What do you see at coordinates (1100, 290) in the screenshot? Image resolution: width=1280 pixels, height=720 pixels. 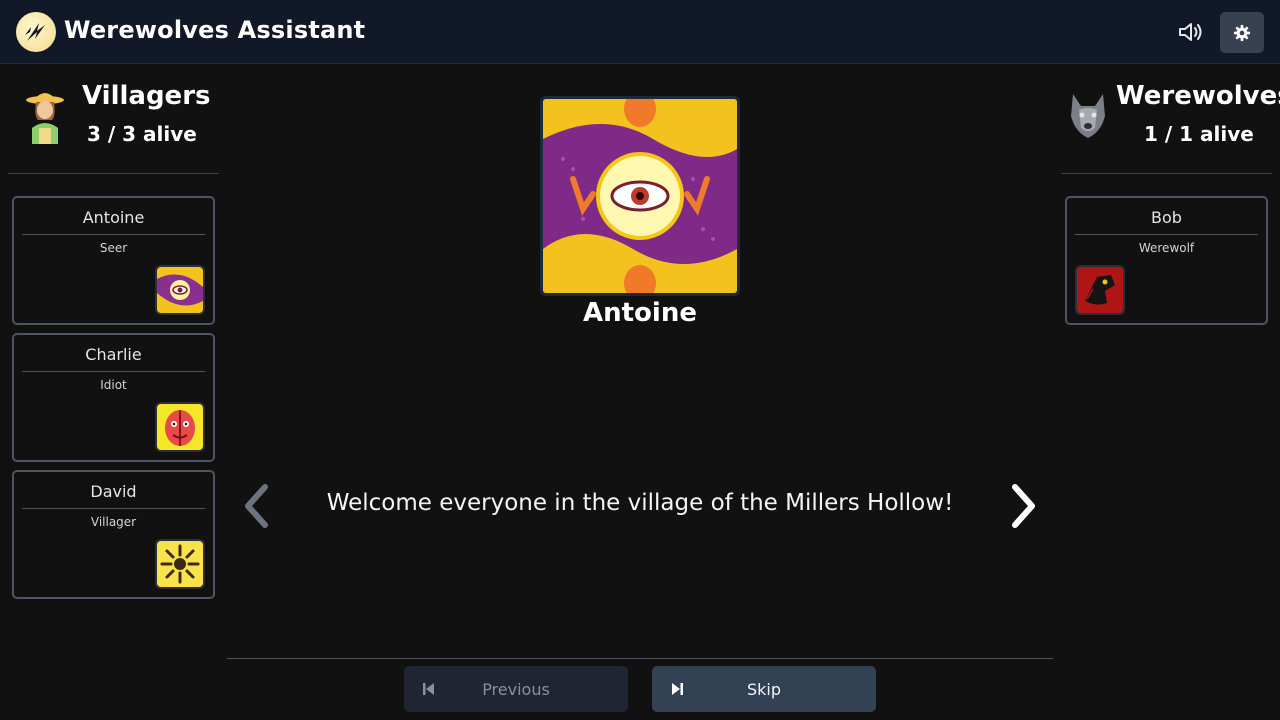 I see `werewolf-icon` at bounding box center [1100, 290].